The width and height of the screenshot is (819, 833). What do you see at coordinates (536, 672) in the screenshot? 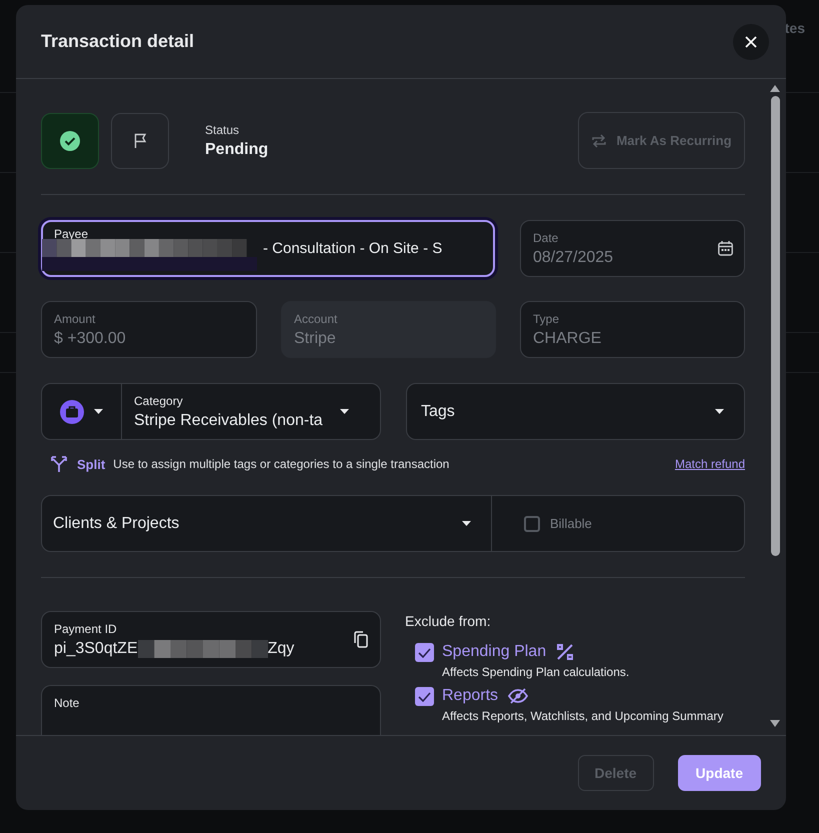
I see `exclude-option-description: Affects Spending Plan calculations.` at bounding box center [536, 672].